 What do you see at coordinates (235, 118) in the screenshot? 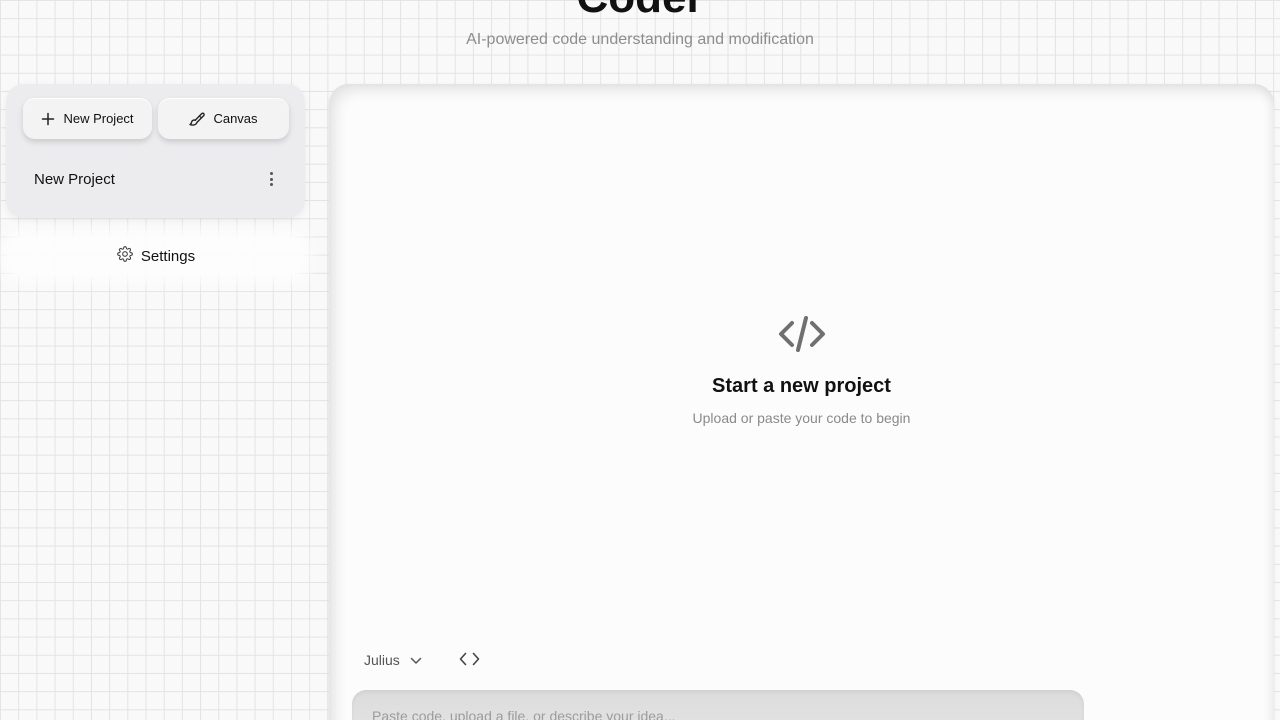
I see `canvas-label: Canvas` at bounding box center [235, 118].